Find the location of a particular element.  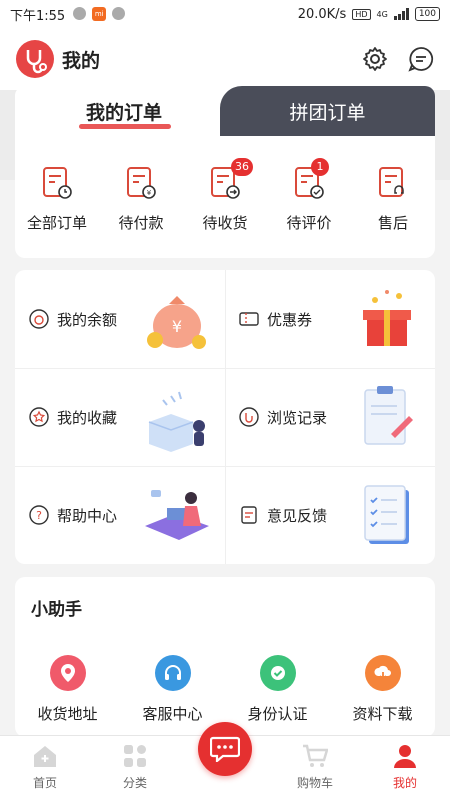

order-pending-payment: ¥ 待付款 is located at coordinates (141, 199).